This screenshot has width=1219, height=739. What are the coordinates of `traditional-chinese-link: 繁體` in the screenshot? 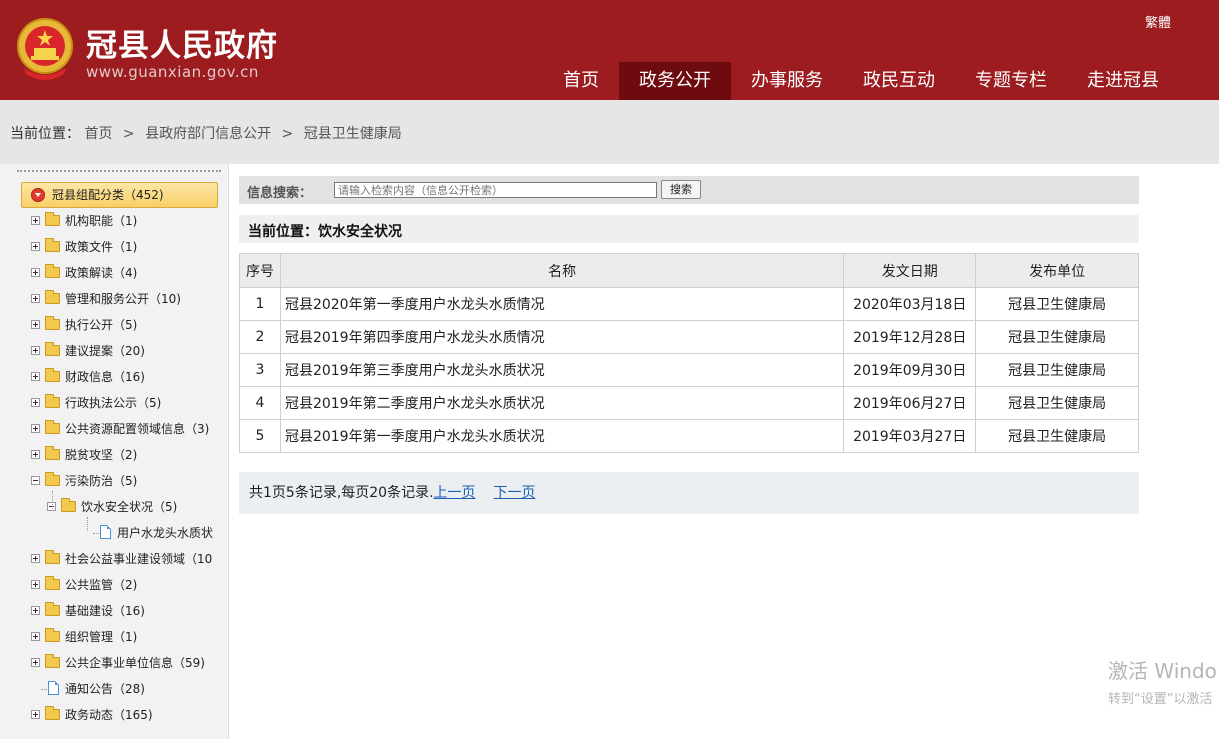 It's located at (1158, 21).